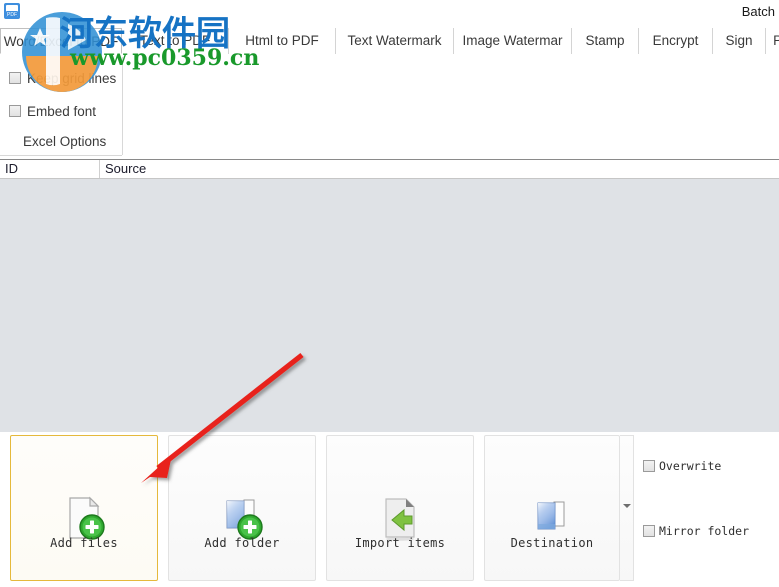 The image size is (779, 587). Describe the element at coordinates (776, 40) in the screenshot. I see `tab-label: PDF/Im` at that location.